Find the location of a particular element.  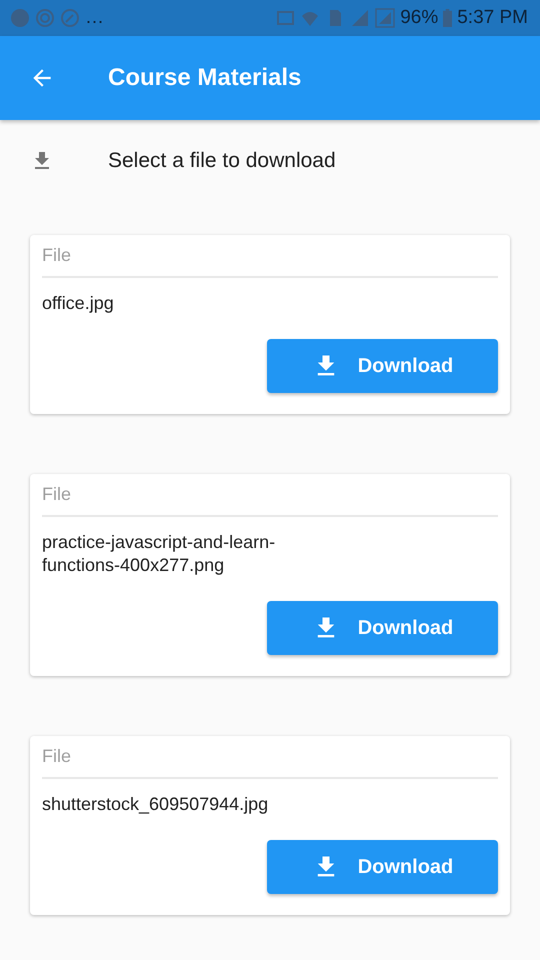

battery-icon is located at coordinates (447, 18).